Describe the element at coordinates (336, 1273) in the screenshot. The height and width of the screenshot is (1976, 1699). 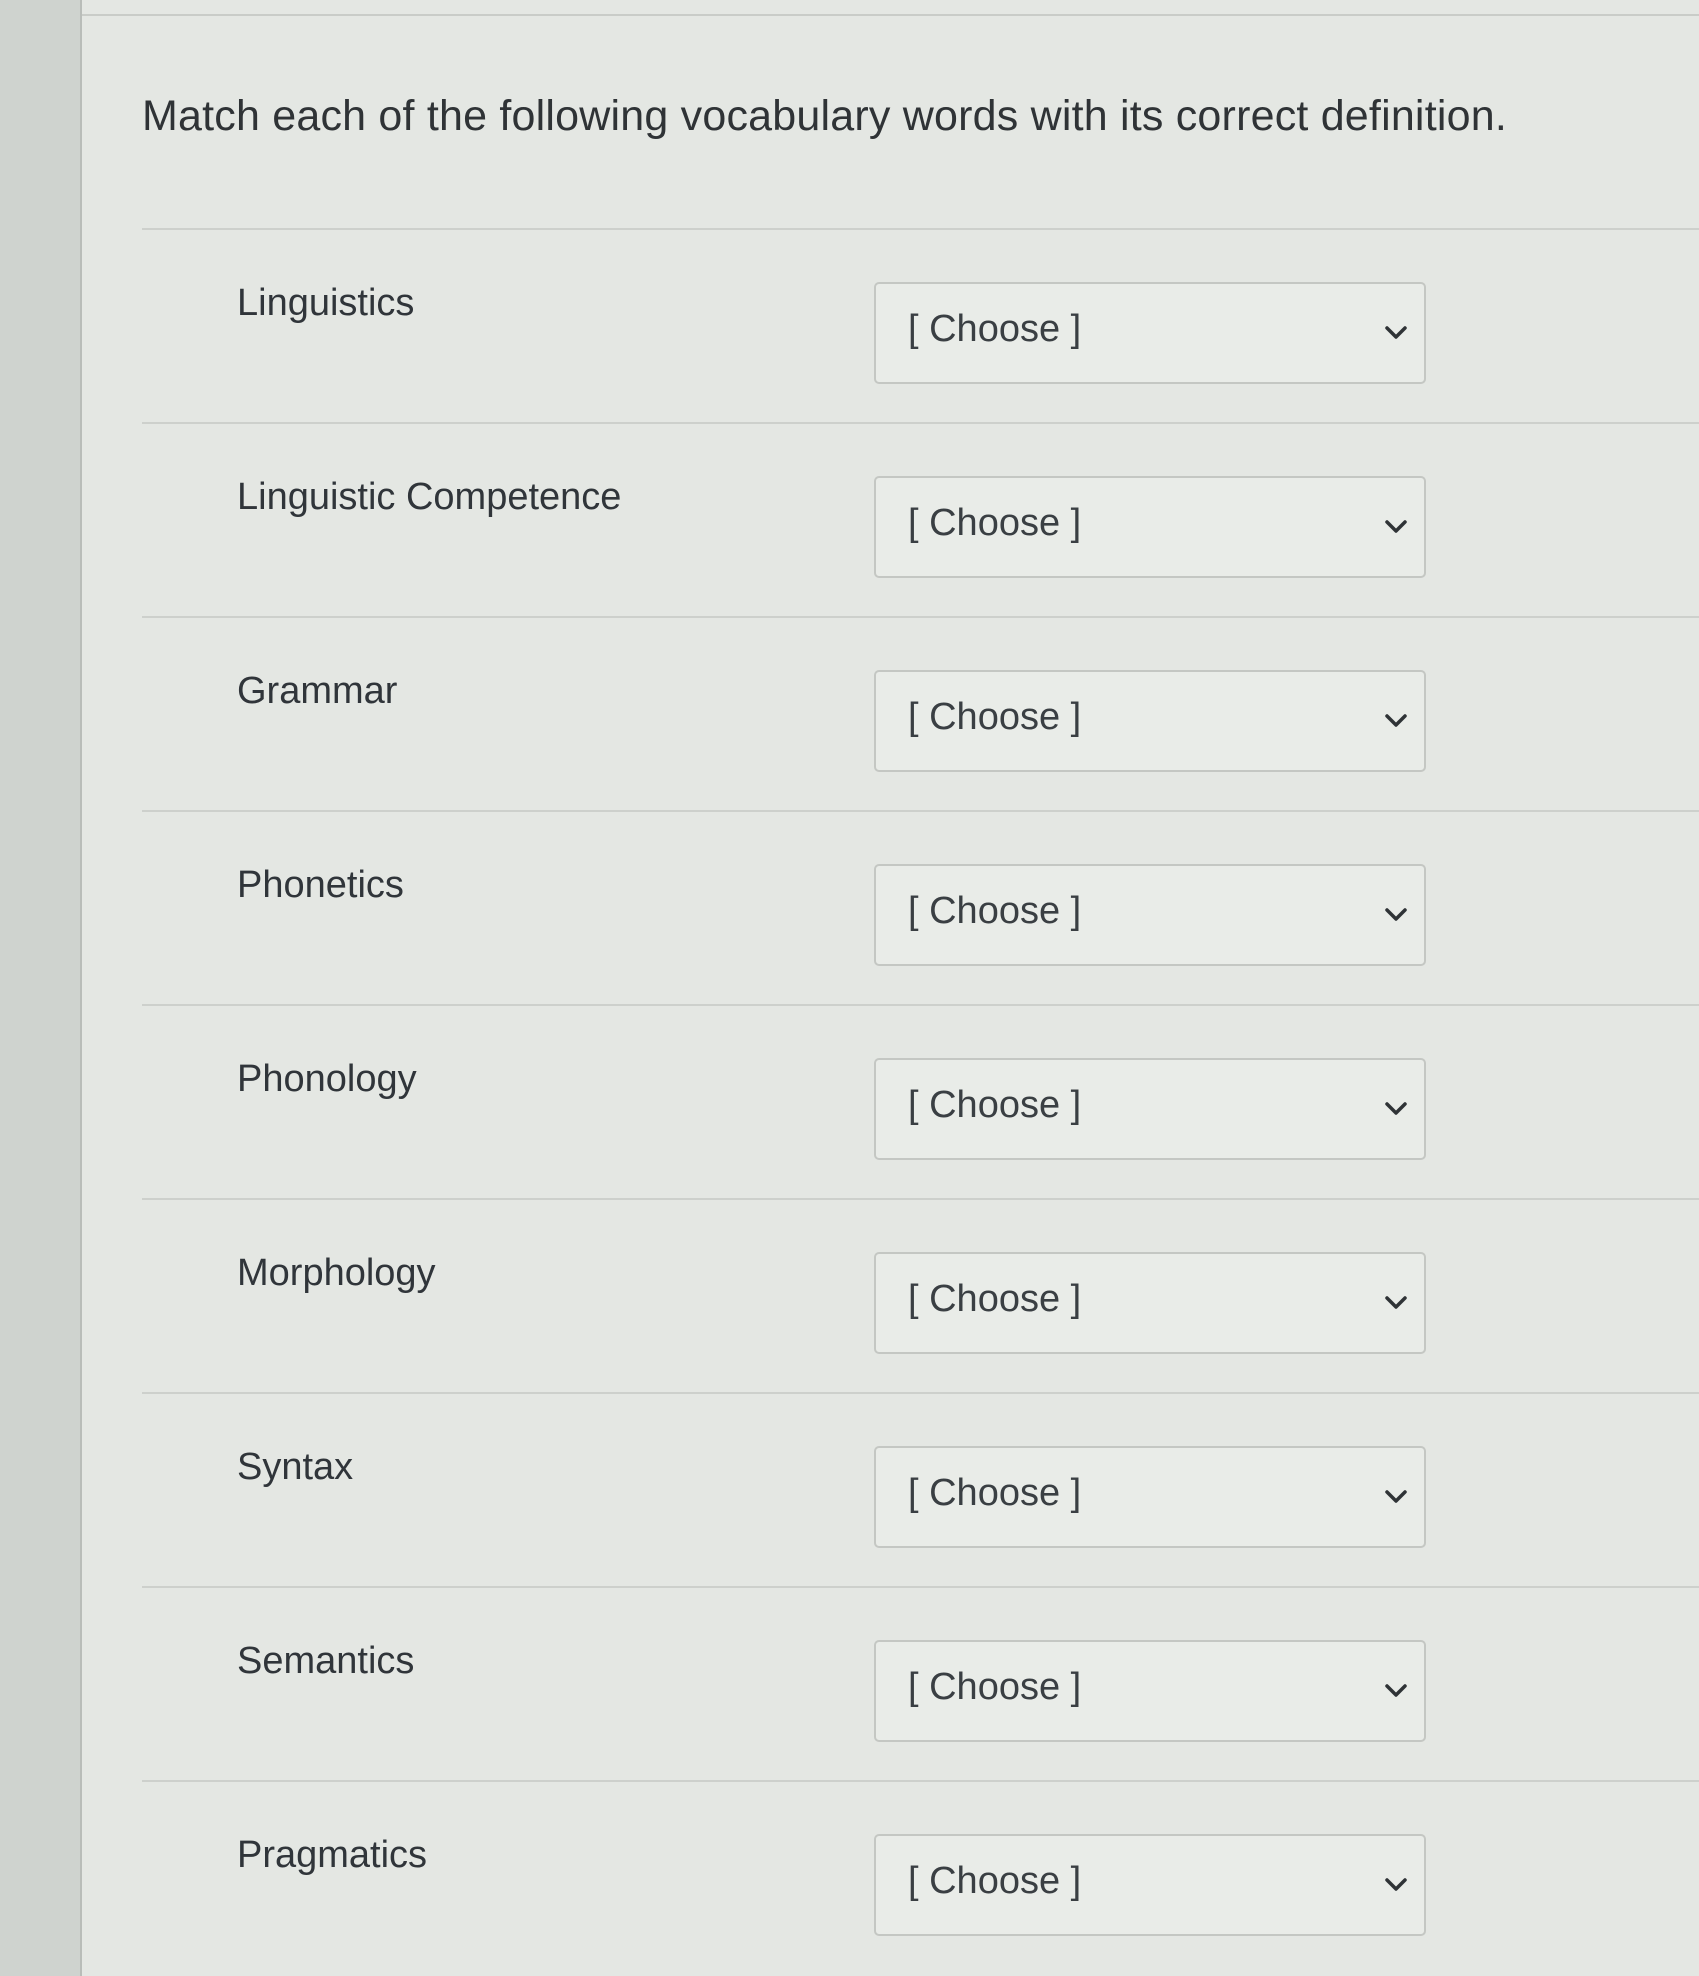
I see `term-label: Morphology` at that location.